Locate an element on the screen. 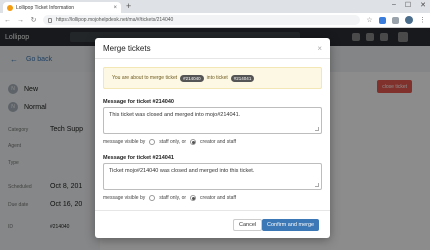 The height and width of the screenshot is (250, 430). minimize-icon: – is located at coordinates (394, 5).